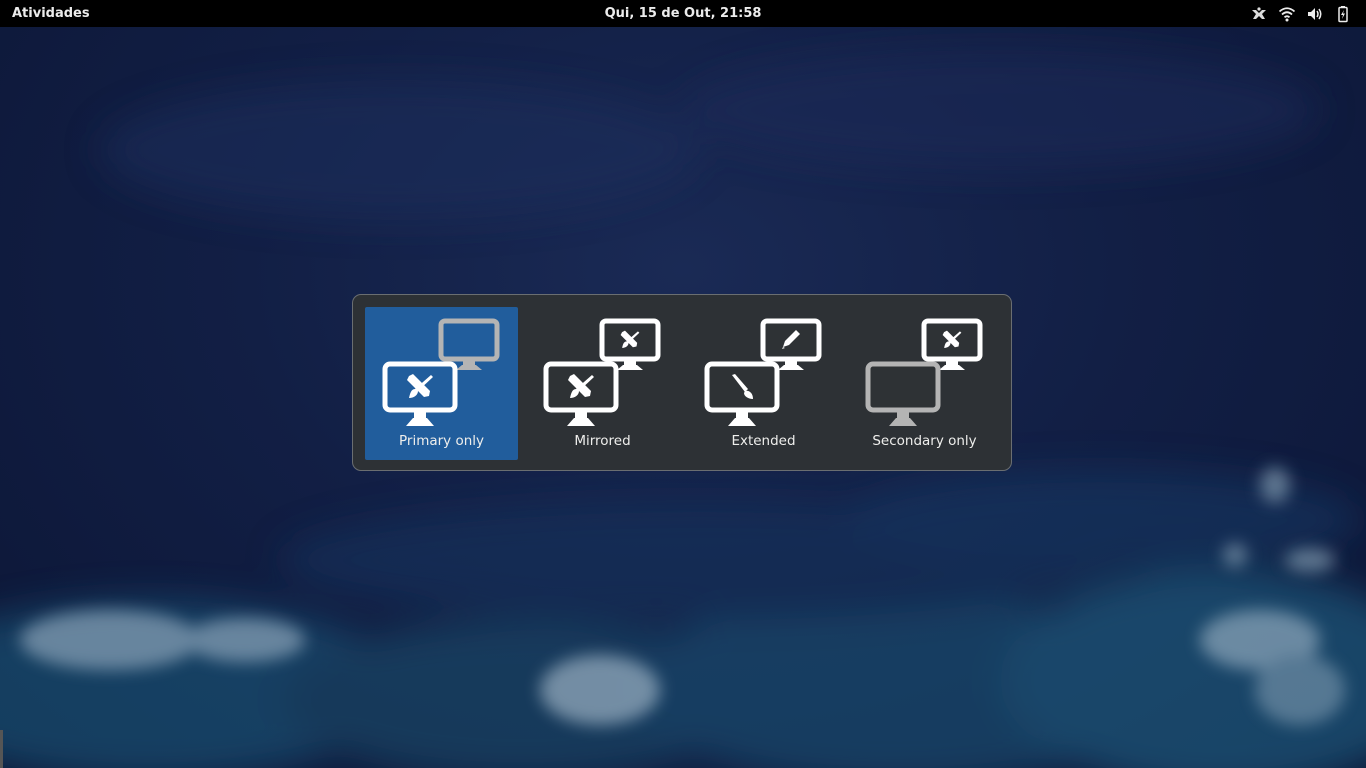 This screenshot has width=1366, height=768. What do you see at coordinates (602, 441) in the screenshot?
I see `option-label: Mirrored` at bounding box center [602, 441].